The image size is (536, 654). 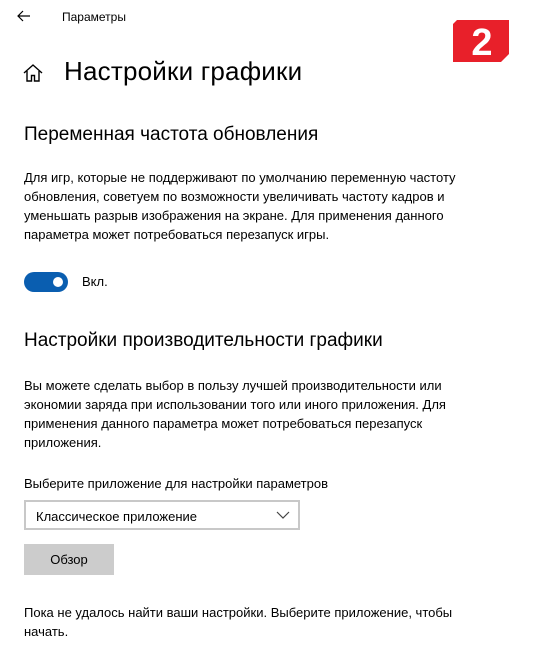 I want to click on arrow-left-icon, so click(x=23, y=16).